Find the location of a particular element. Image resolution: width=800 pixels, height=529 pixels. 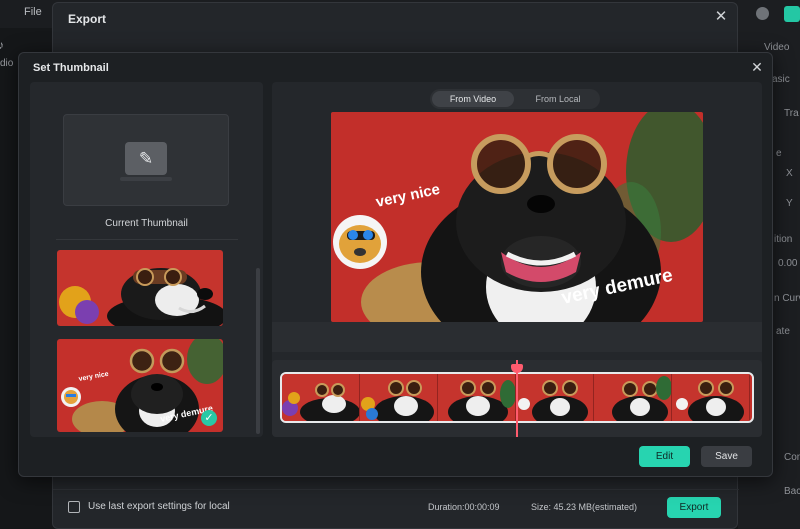

duration-text: Duration:00:00:09 is located at coordinates (464, 507).